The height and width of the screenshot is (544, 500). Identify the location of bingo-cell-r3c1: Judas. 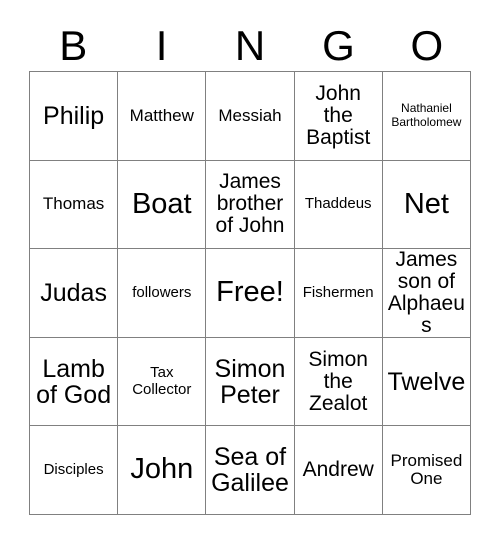
(74, 293).